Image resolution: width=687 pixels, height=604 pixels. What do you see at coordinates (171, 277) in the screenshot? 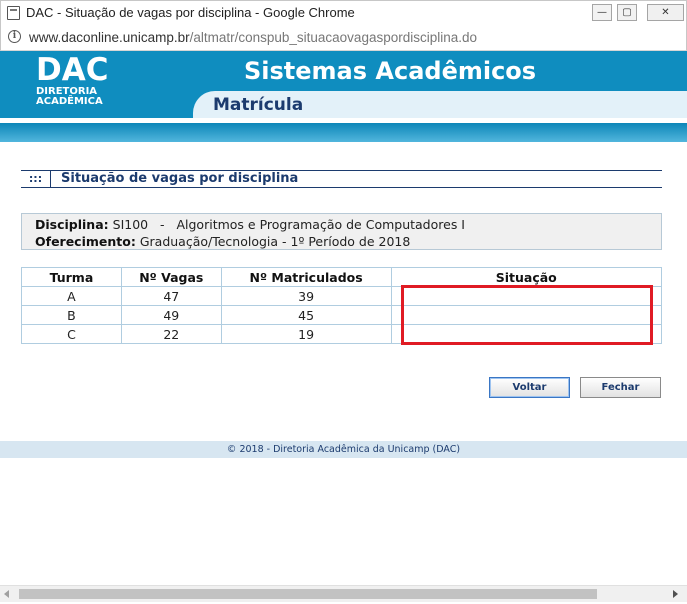
I see `header-vagas: Nº Vagas` at bounding box center [171, 277].